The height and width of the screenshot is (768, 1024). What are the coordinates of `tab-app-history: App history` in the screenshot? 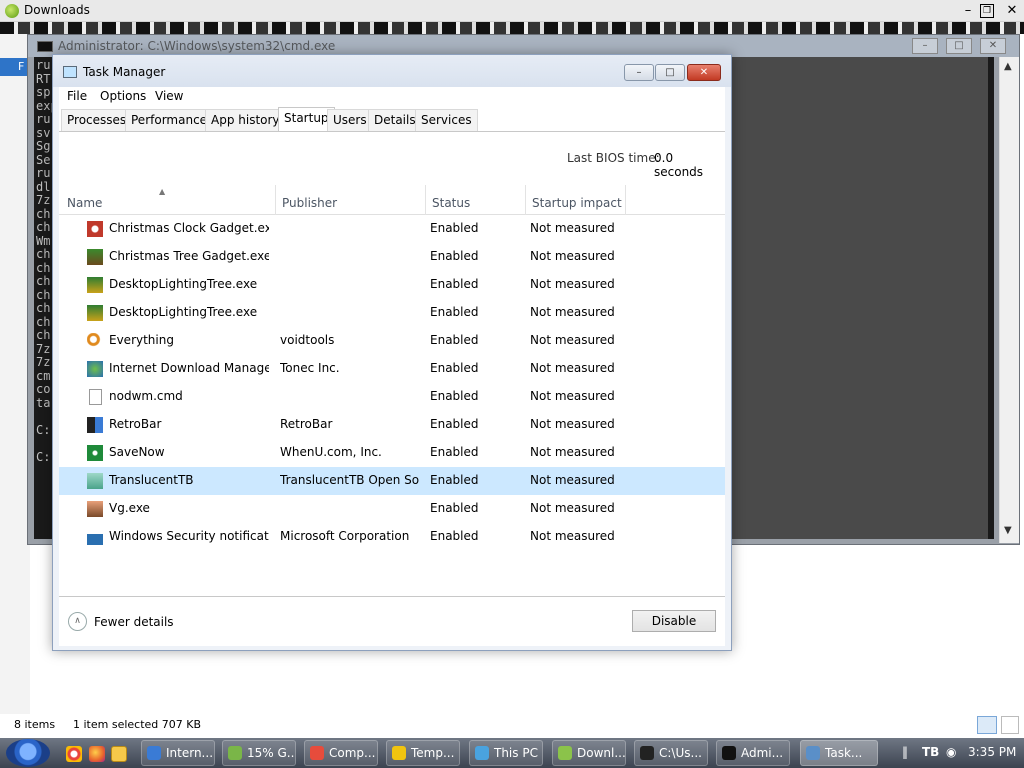 It's located at (245, 120).